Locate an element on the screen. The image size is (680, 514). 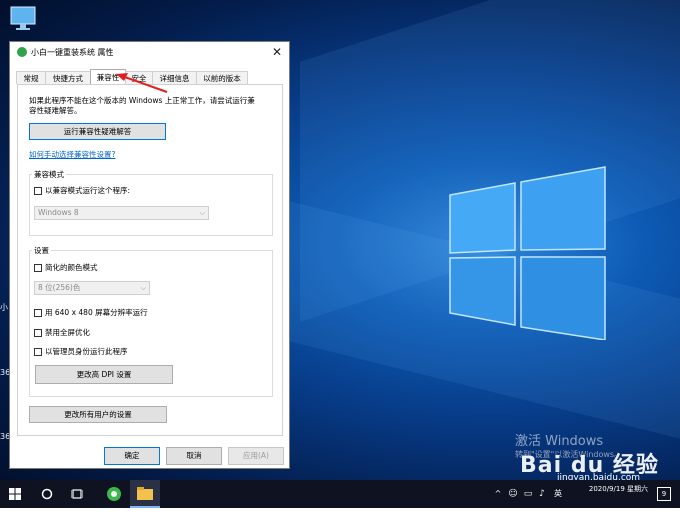
volume-icon: ♪ is located at coordinates (542, 494).